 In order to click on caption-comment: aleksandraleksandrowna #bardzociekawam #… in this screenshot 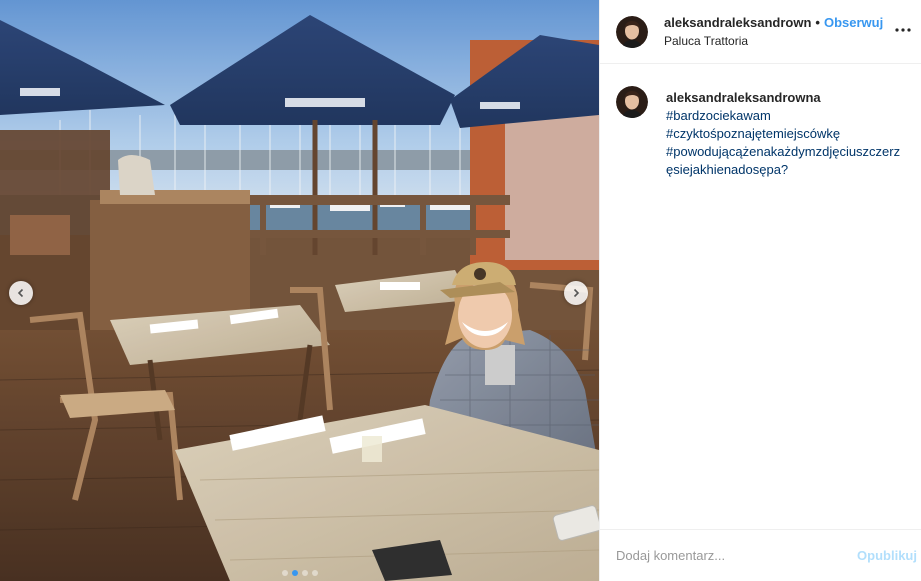, I will do `click(760, 132)`.